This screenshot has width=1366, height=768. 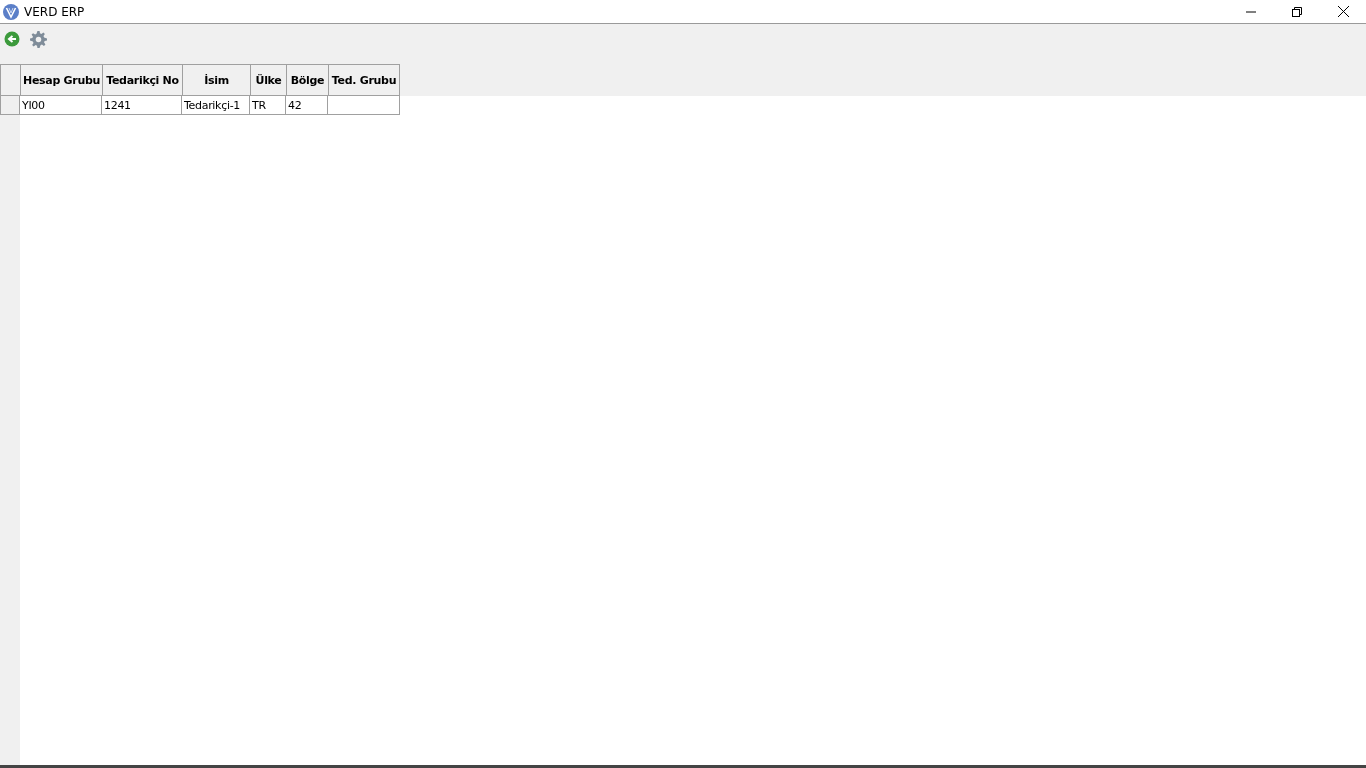 I want to click on column-header: Bölge, so click(x=307, y=80).